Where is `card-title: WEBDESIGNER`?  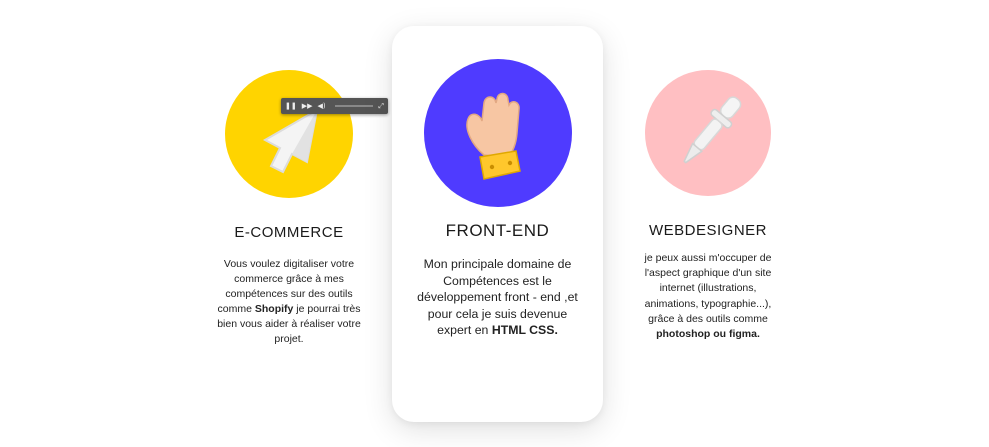
card-title: WEBDESIGNER is located at coordinates (707, 230).